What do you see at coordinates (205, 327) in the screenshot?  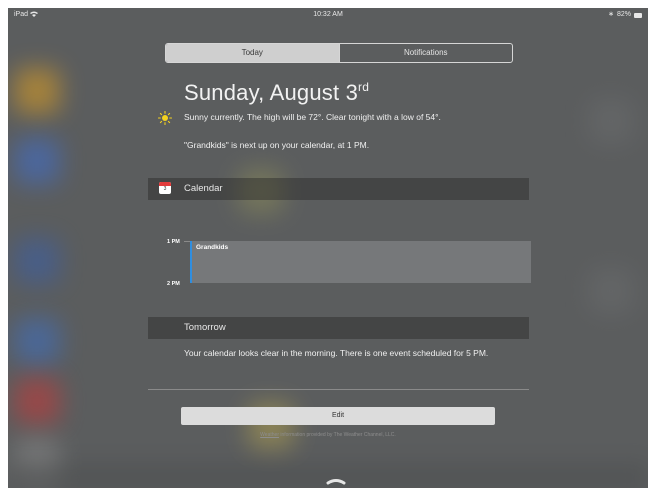 I see `tomorrow-header-label: Tomorrow` at bounding box center [205, 327].